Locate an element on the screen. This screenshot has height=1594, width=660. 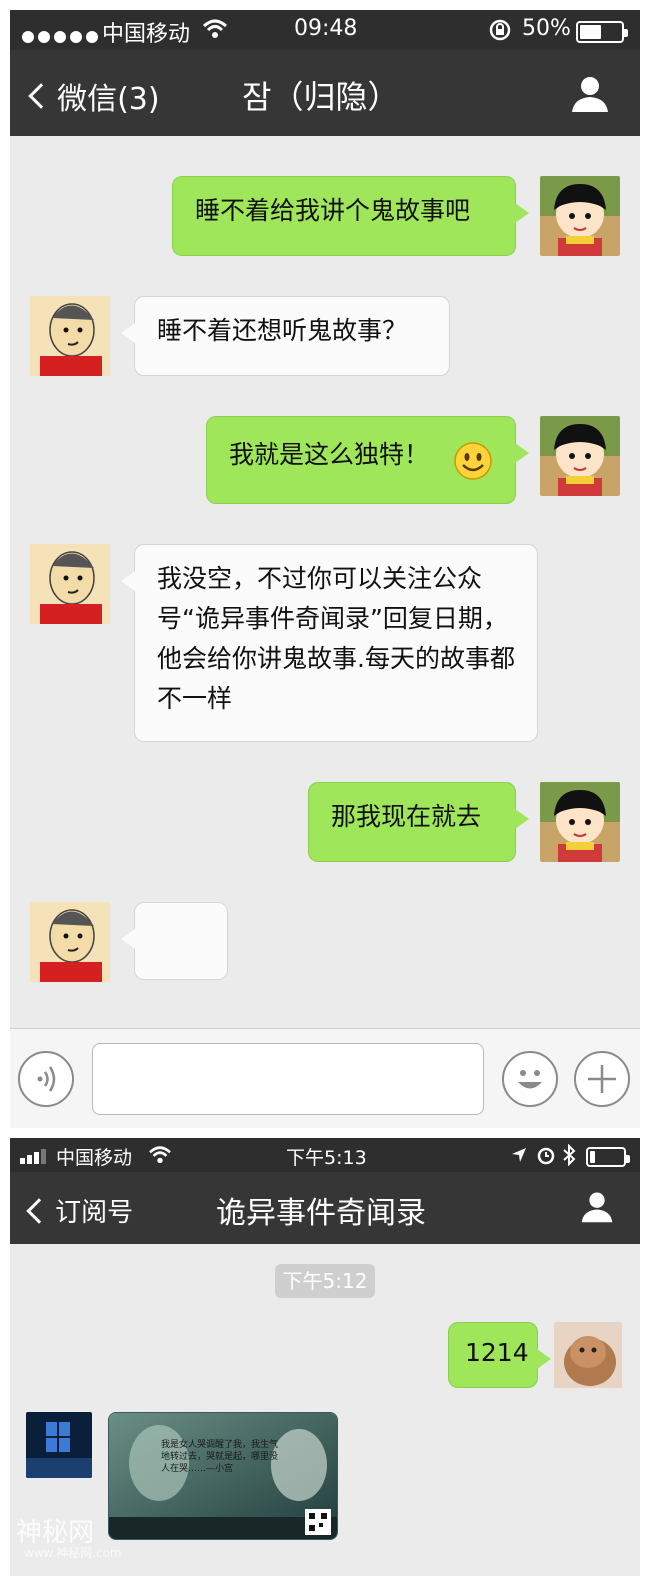
smiley-emoji-icon is located at coordinates (473, 461).